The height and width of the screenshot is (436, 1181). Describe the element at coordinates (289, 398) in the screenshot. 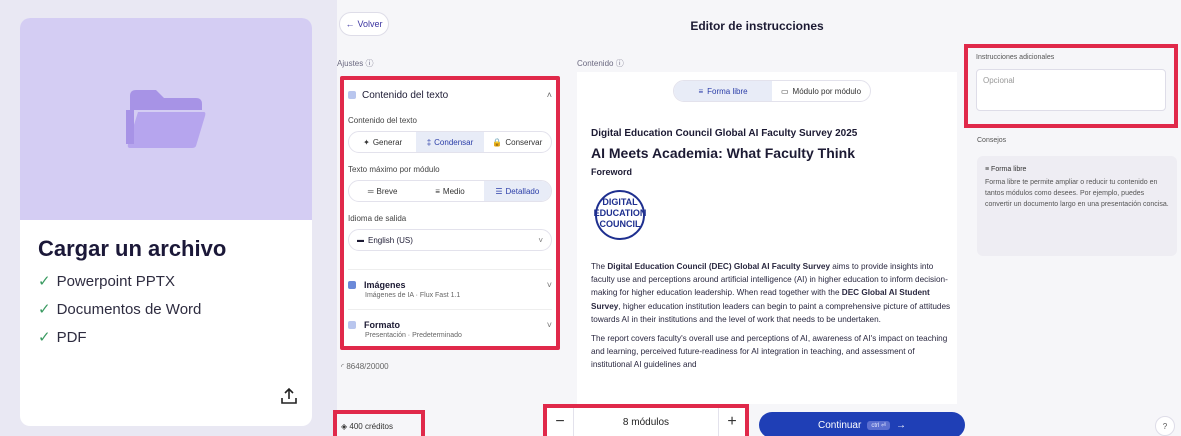

I see `upload-icon` at that location.